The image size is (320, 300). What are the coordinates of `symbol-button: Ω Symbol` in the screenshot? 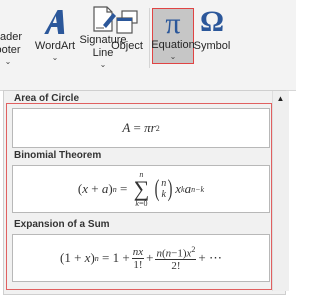 It's located at (212, 35).